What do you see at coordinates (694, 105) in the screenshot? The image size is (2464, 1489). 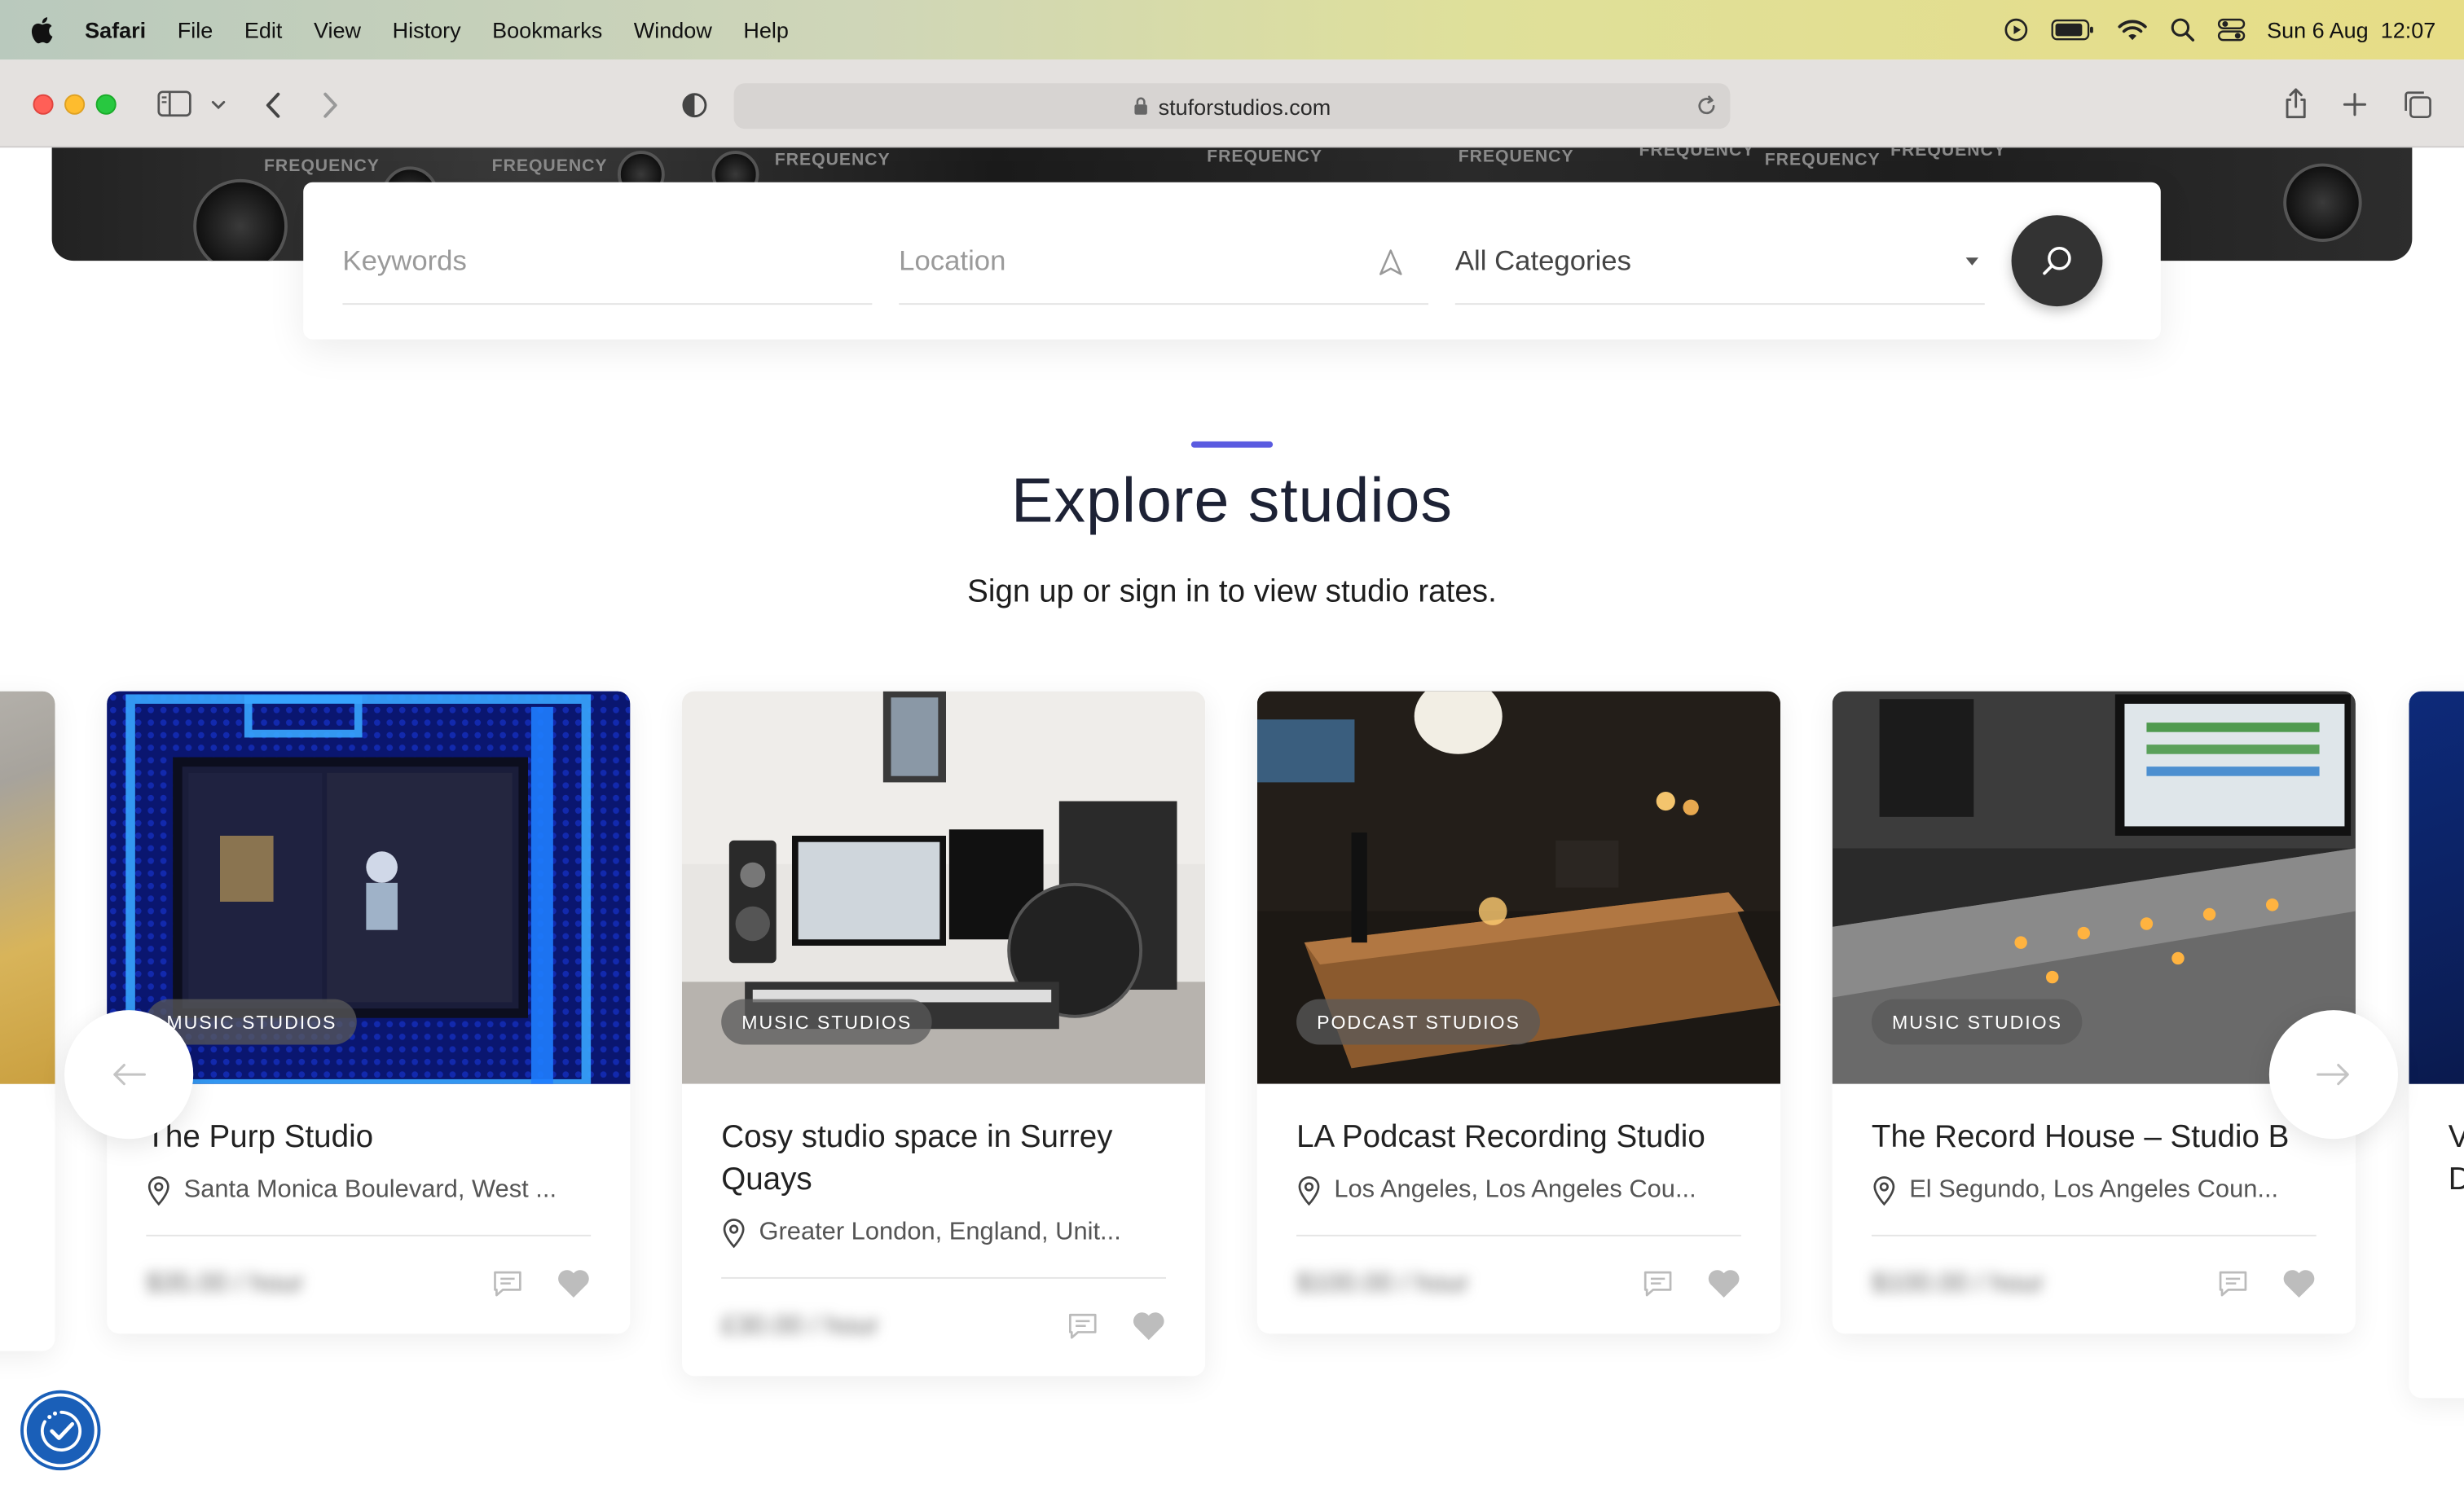 I see `privacy-shield-icon` at bounding box center [694, 105].